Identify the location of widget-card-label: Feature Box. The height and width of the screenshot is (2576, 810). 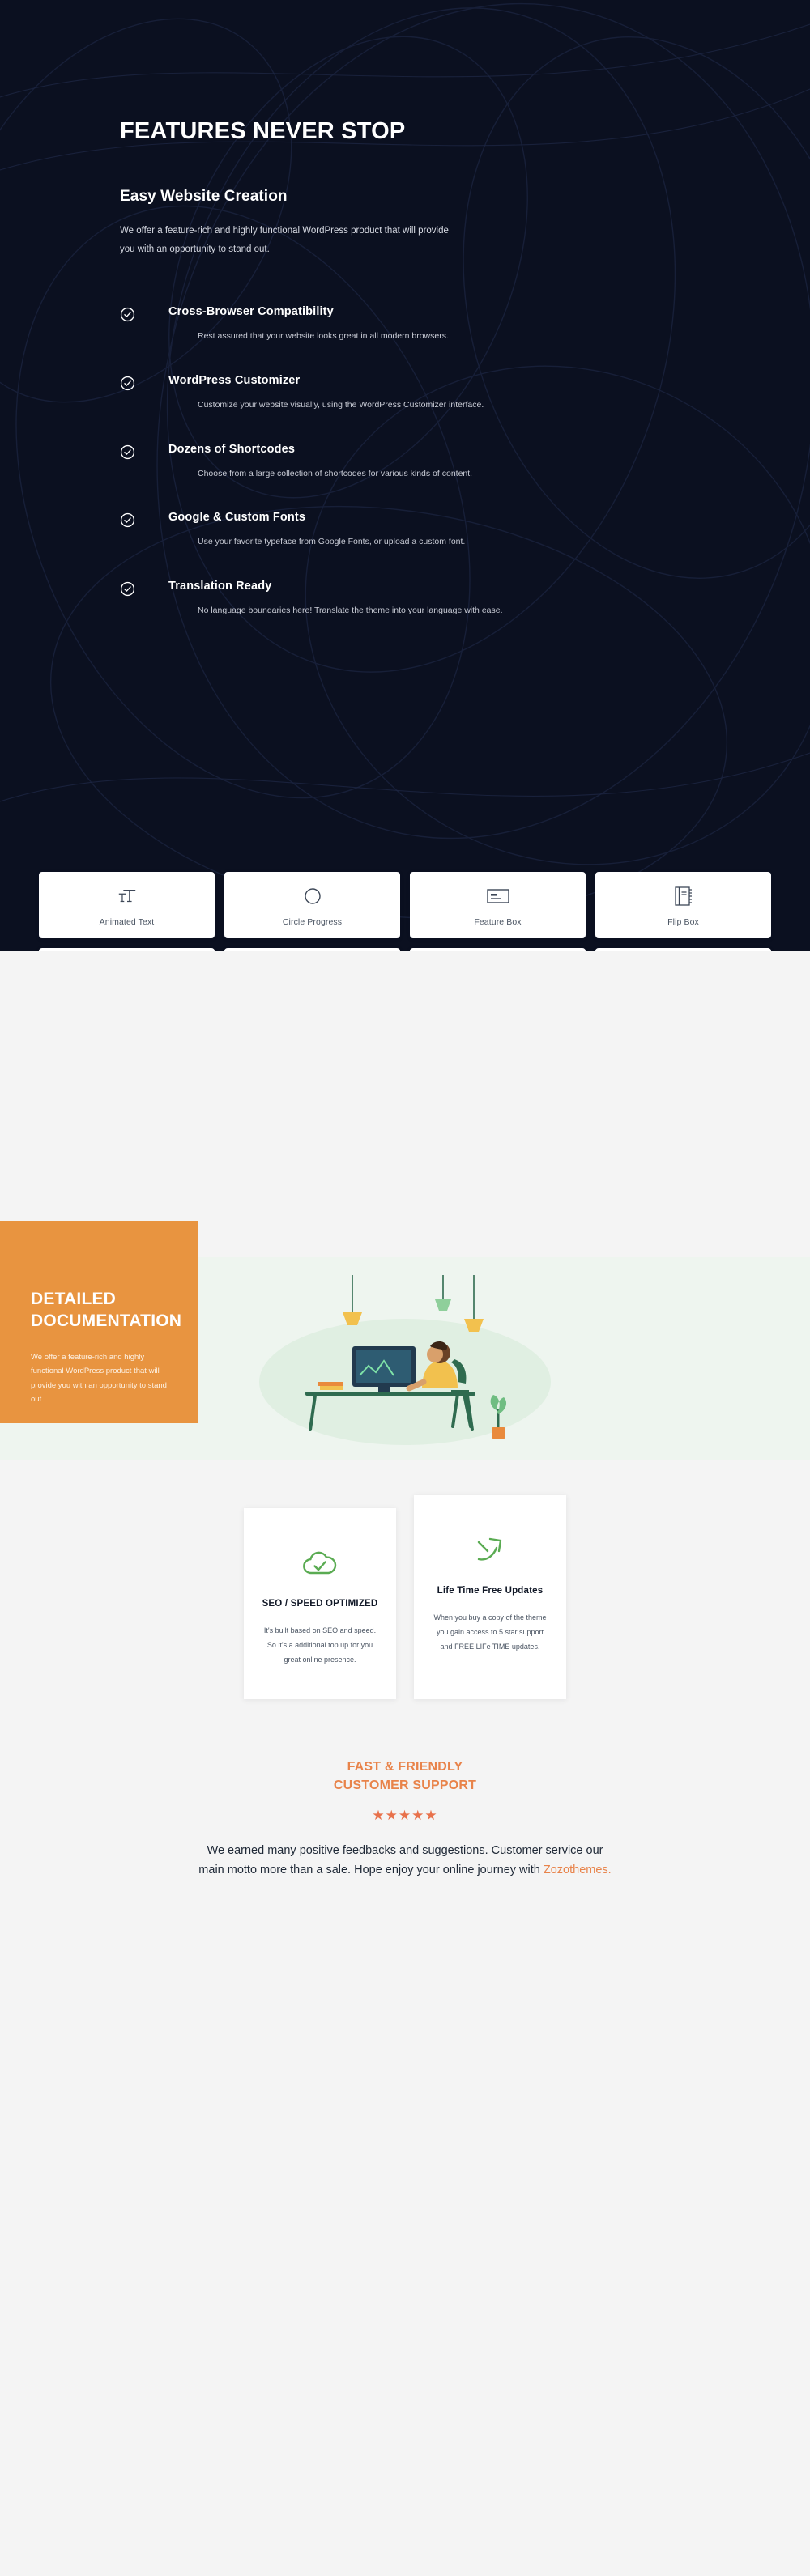
(498, 921).